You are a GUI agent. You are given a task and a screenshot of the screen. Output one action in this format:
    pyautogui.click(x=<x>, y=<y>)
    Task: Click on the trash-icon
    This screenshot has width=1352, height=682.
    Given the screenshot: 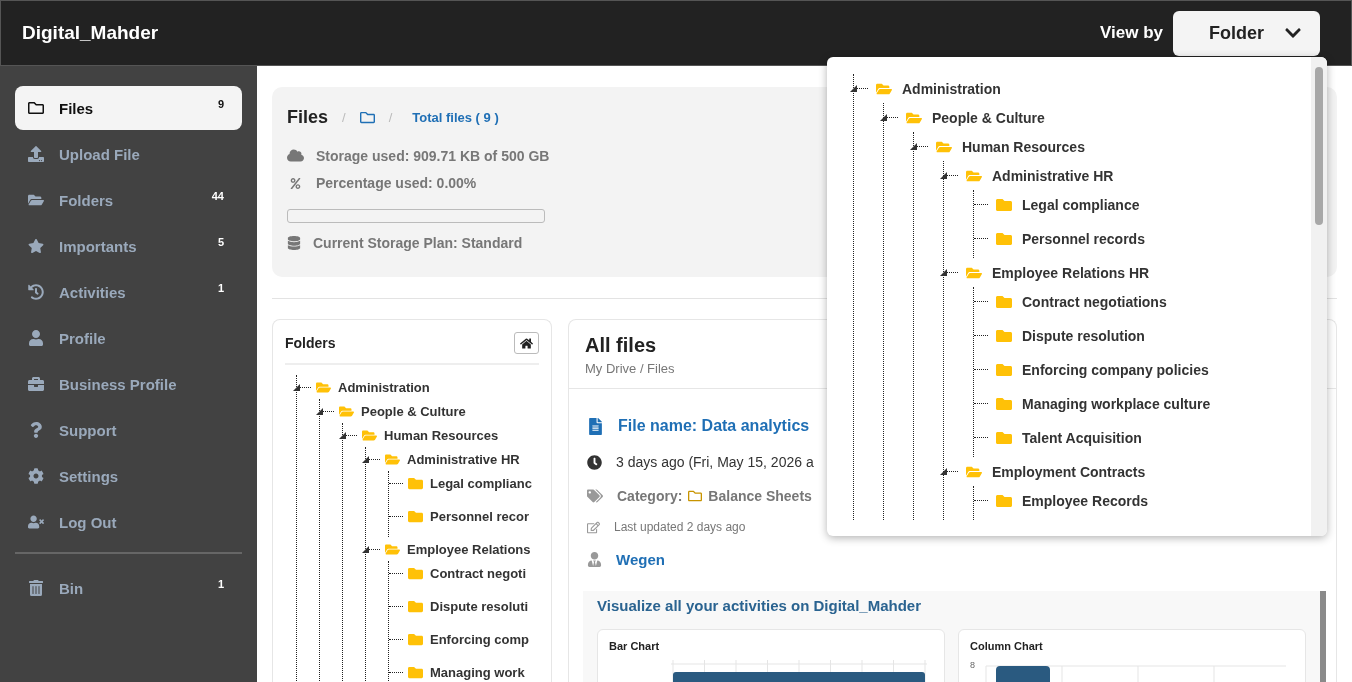 What is the action you would take?
    pyautogui.click(x=36, y=588)
    